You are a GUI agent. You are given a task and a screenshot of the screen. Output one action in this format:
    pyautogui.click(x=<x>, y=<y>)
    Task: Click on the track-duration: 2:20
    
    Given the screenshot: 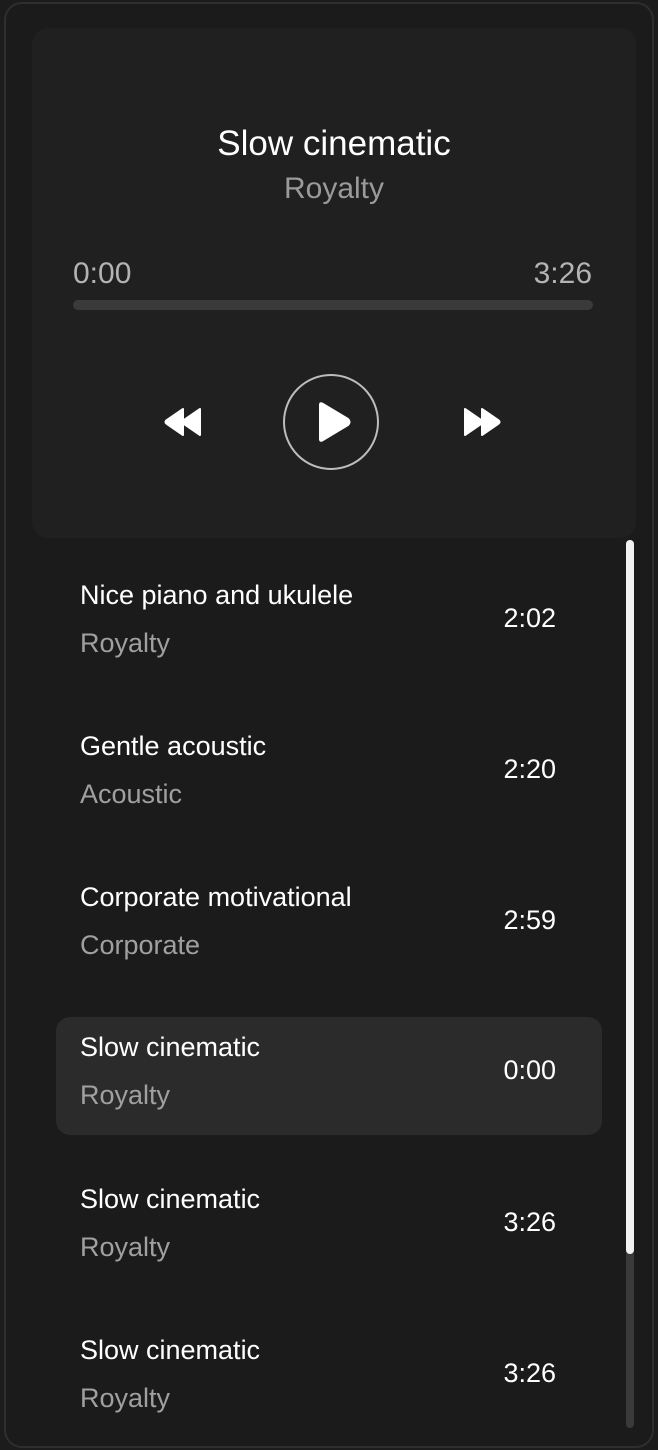 What is the action you would take?
    pyautogui.click(x=529, y=769)
    